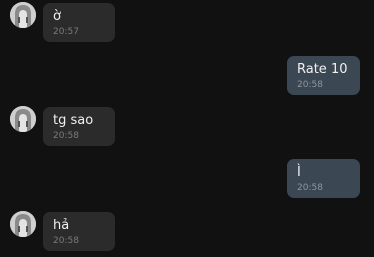  What do you see at coordinates (66, 32) in the screenshot?
I see `message-timestamp: 20:57` at bounding box center [66, 32].